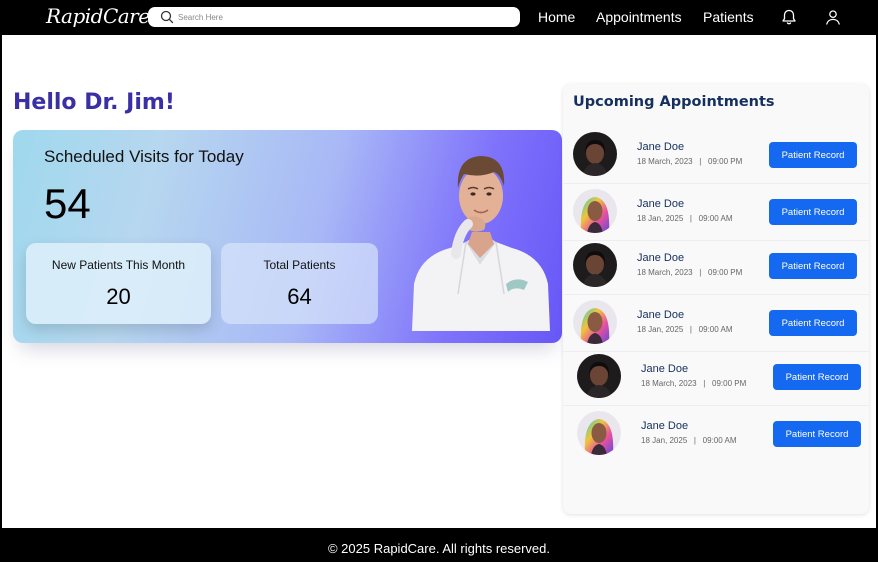 The width and height of the screenshot is (878, 562). Describe the element at coordinates (299, 296) in the screenshot. I see `total-patients-value: 64` at that location.